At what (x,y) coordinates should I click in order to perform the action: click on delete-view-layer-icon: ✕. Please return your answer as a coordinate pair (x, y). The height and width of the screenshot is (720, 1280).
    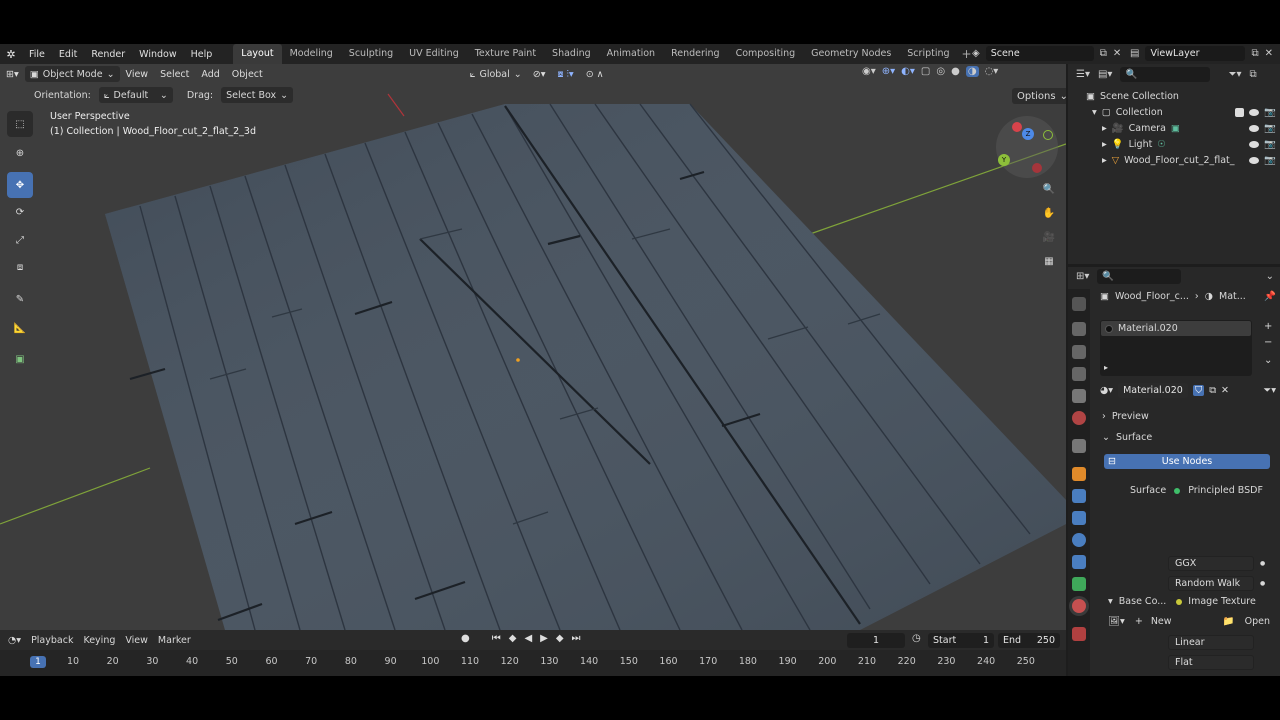
    Looking at the image, I should click on (1269, 53).